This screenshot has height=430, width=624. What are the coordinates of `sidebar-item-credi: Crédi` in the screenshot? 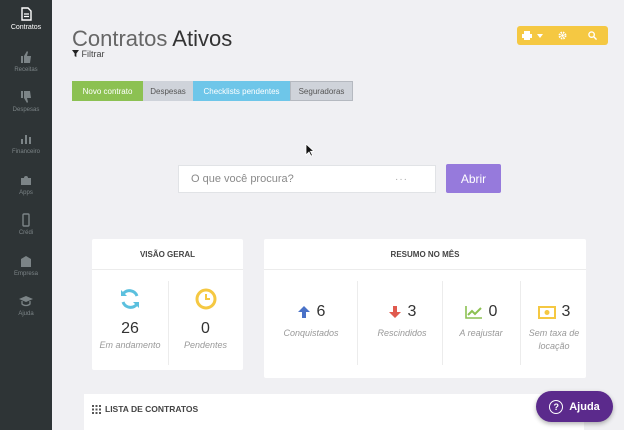 It's located at (26, 232).